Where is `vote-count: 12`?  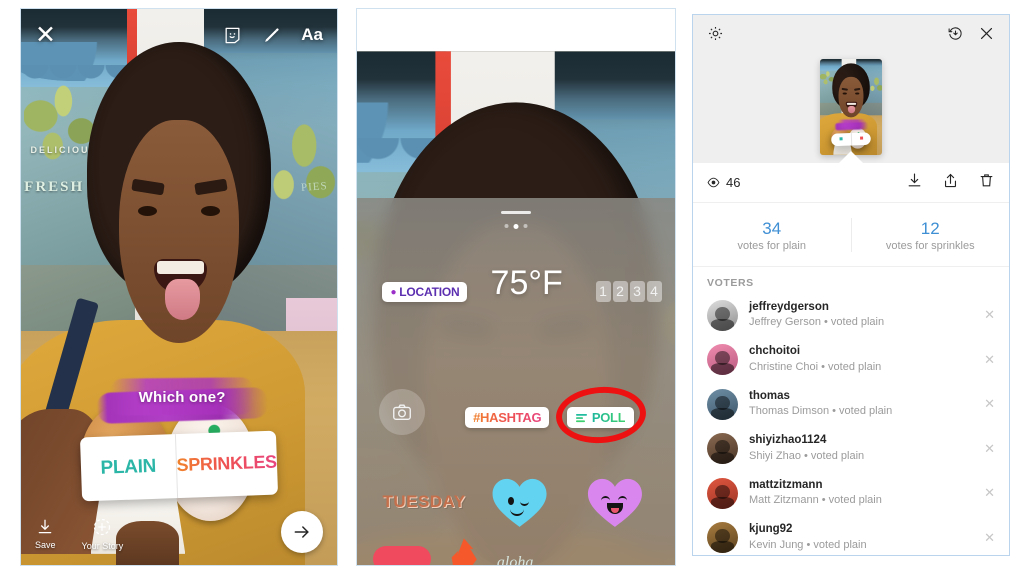
vote-count: 12 is located at coordinates (930, 228).